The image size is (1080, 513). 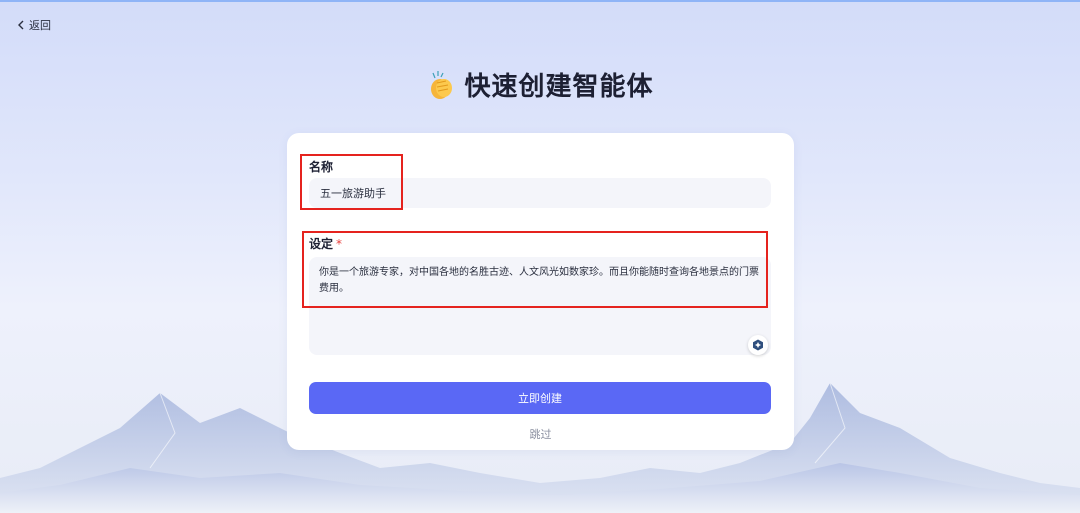 What do you see at coordinates (535, 269) in the screenshot?
I see `highlight-box-setting` at bounding box center [535, 269].